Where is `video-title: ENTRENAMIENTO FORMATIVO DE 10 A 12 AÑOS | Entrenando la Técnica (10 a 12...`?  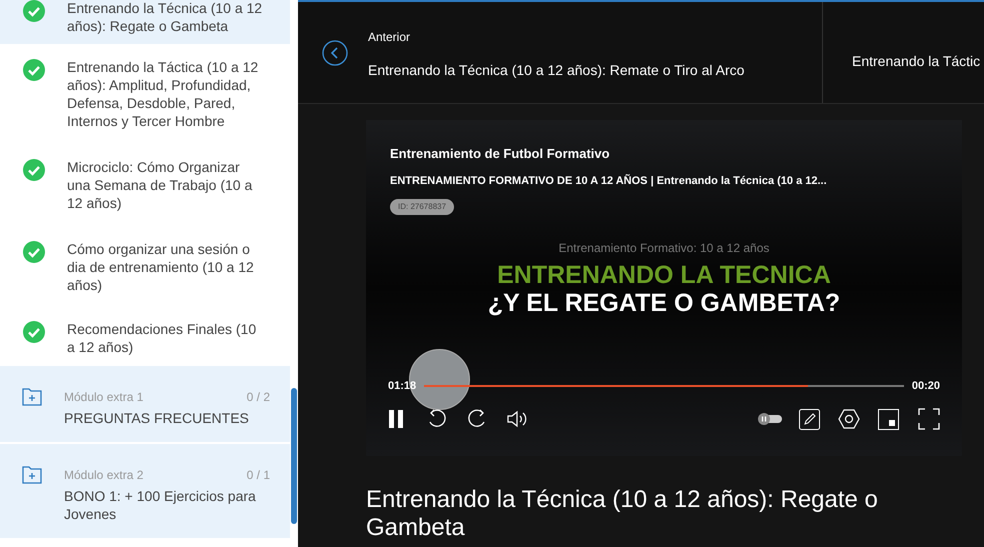
video-title: ENTRENAMIENTO FORMATIVO DE 10 A 12 AÑOS | Entrenando la Técnica (10 a 12... is located at coordinates (609, 180).